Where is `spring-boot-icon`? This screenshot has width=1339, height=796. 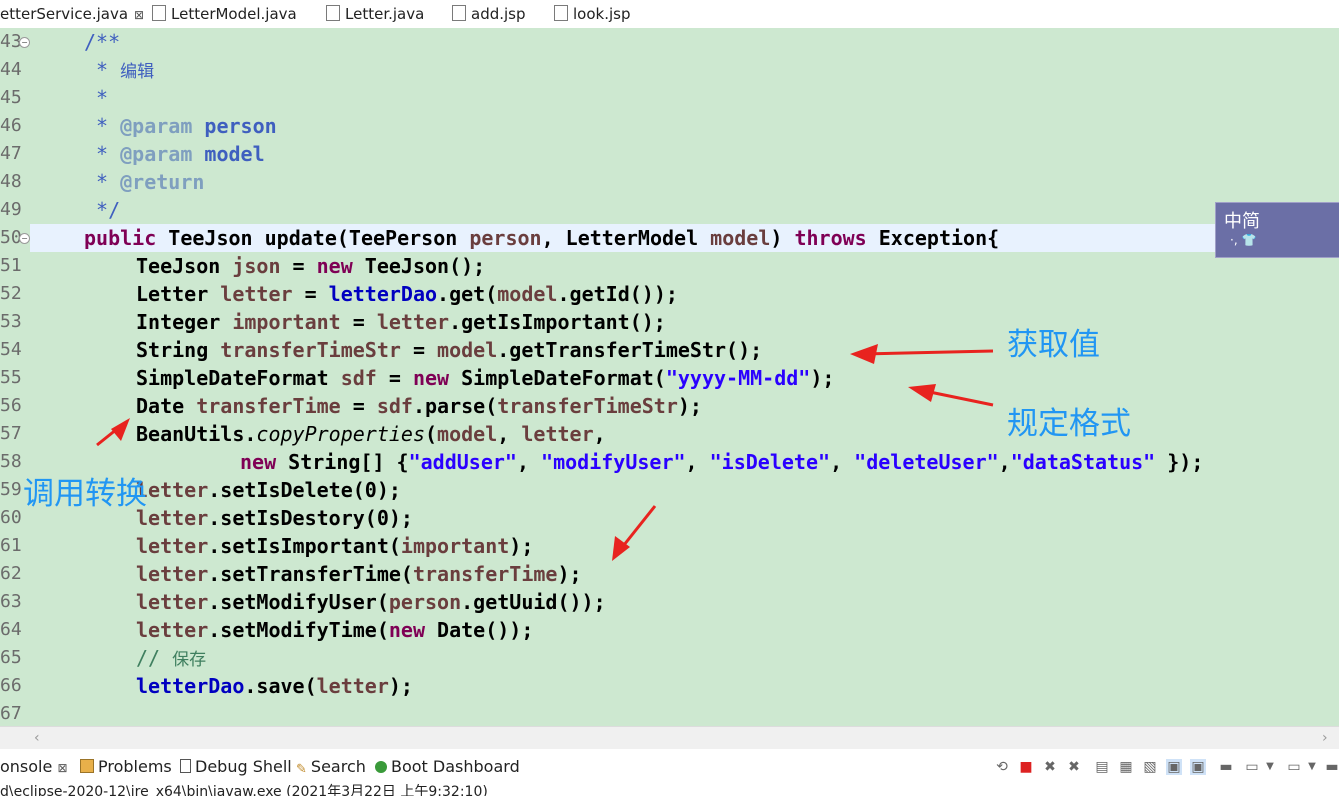 spring-boot-icon is located at coordinates (381, 767).